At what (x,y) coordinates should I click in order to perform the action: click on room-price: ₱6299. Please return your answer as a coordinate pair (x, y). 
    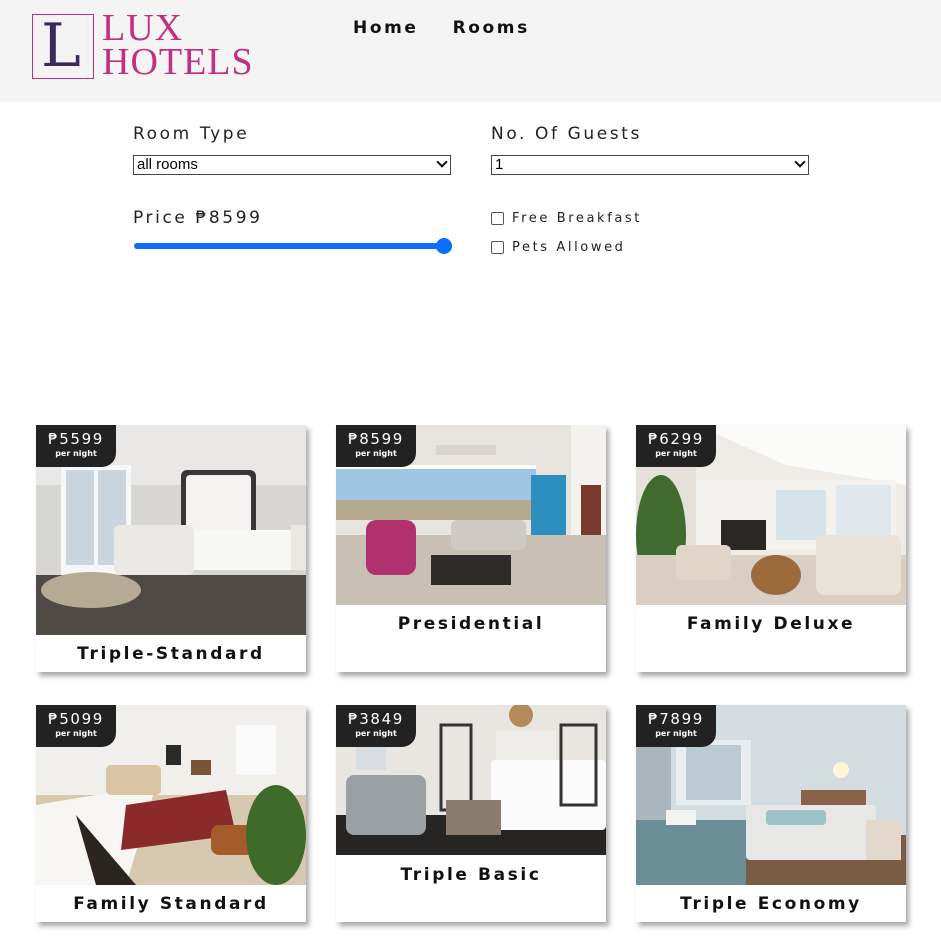
    Looking at the image, I should click on (676, 439).